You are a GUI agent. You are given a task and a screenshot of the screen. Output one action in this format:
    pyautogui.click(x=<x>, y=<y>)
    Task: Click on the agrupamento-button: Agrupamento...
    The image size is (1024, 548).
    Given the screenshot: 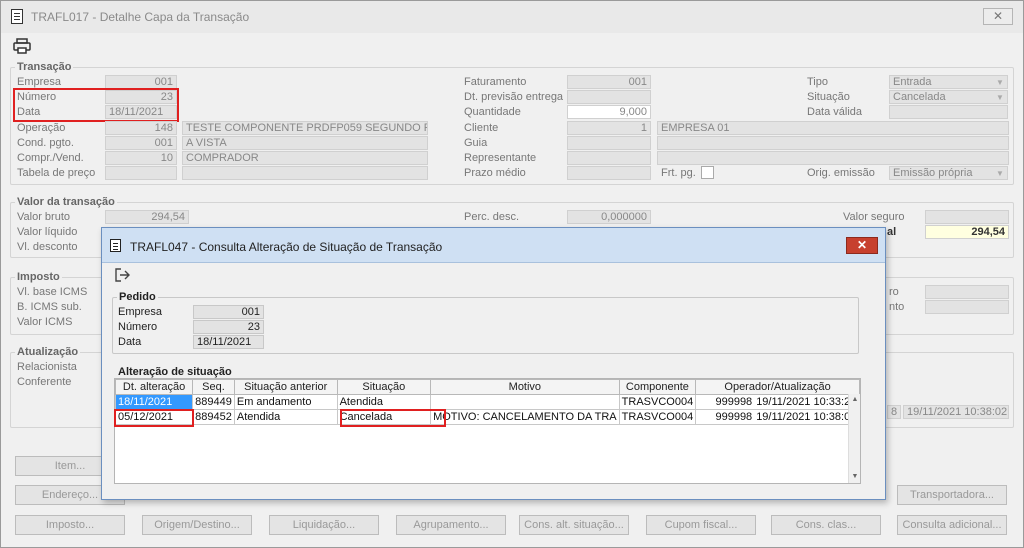 What is the action you would take?
    pyautogui.click(x=451, y=525)
    